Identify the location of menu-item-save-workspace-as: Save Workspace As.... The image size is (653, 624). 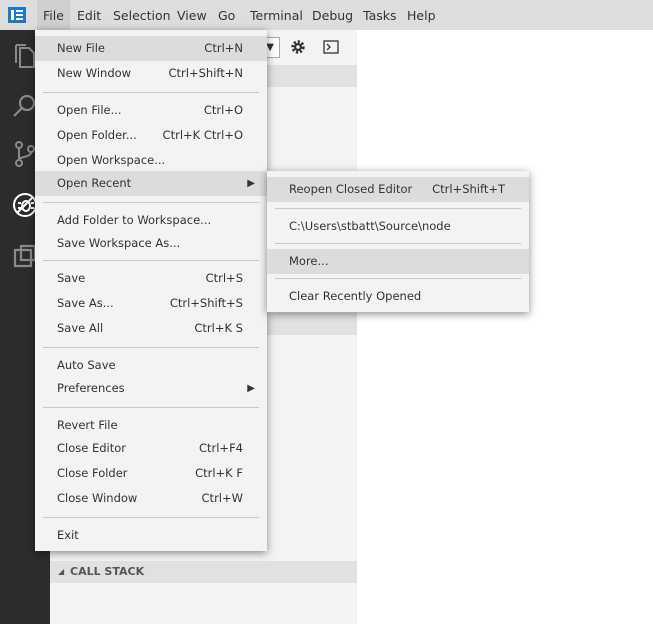
(151, 243).